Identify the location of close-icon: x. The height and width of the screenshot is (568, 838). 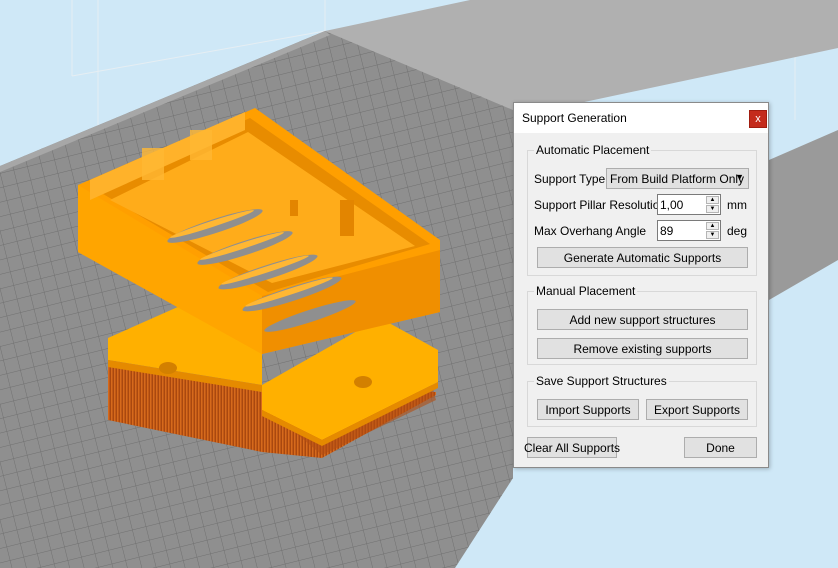
(758, 119).